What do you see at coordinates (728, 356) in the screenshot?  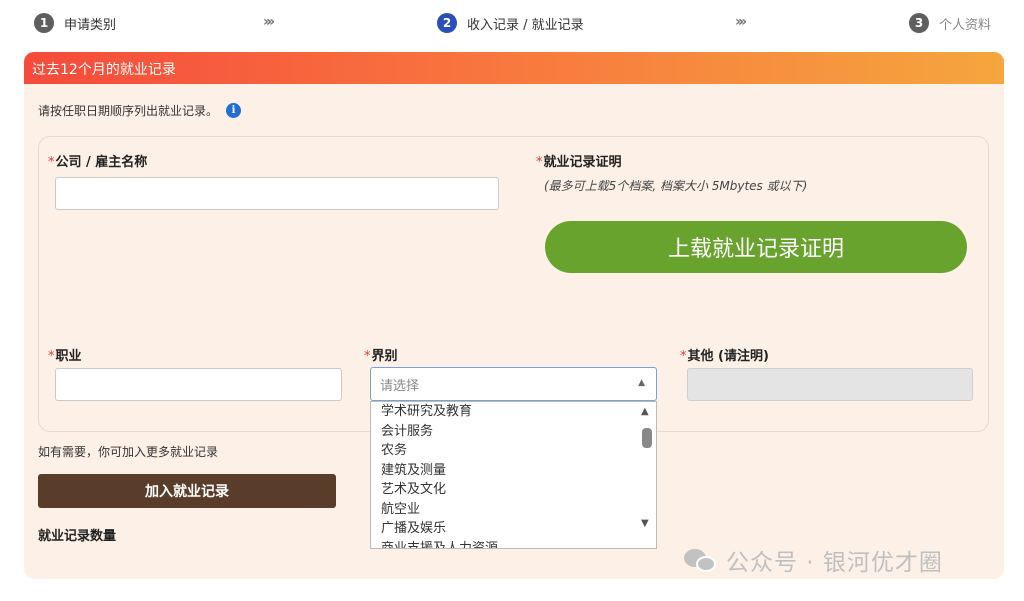 I see `other-label-text: 其他 (请注明)` at bounding box center [728, 356].